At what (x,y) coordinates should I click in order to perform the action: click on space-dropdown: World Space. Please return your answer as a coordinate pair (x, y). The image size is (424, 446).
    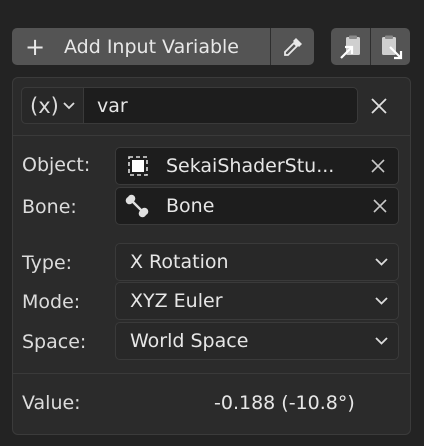
    Looking at the image, I should click on (257, 341).